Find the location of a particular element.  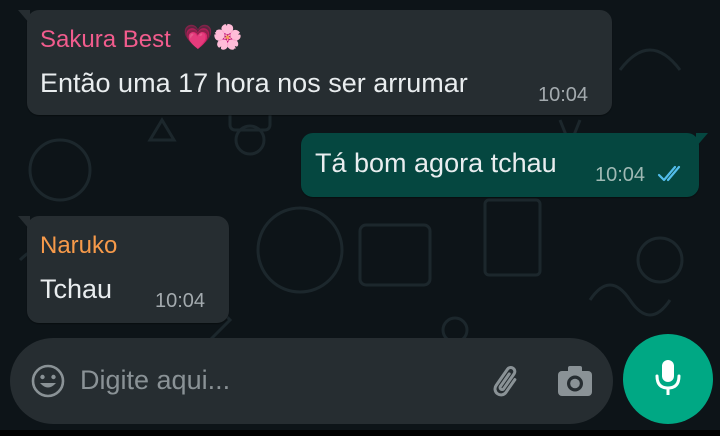

attach-icon is located at coordinates (507, 381).